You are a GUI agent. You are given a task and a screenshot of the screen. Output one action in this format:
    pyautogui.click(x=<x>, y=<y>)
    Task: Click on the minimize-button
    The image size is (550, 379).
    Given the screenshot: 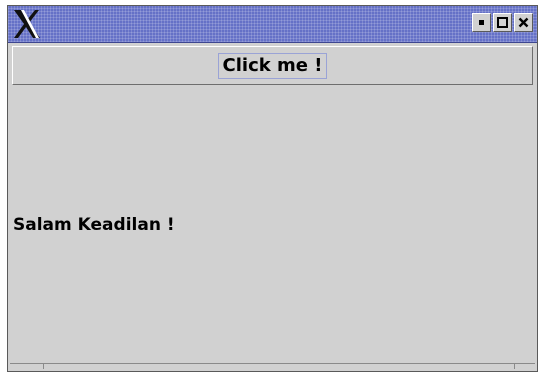 What is the action you would take?
    pyautogui.click(x=481, y=22)
    